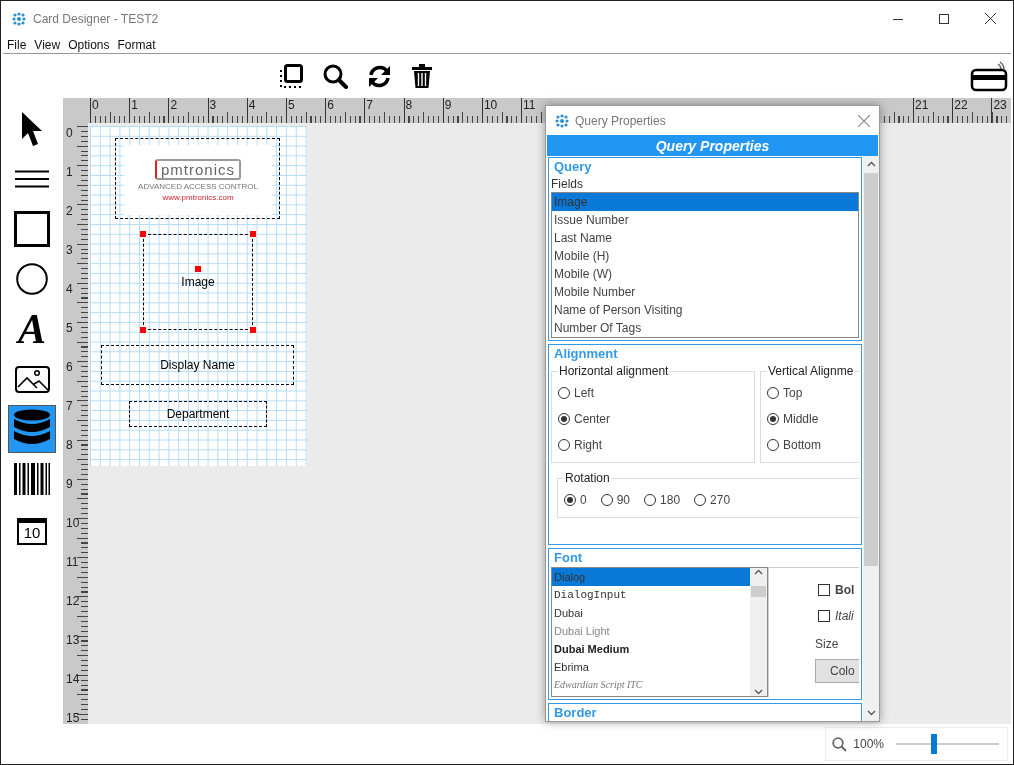  I want to click on menu-item: View, so click(47, 44).